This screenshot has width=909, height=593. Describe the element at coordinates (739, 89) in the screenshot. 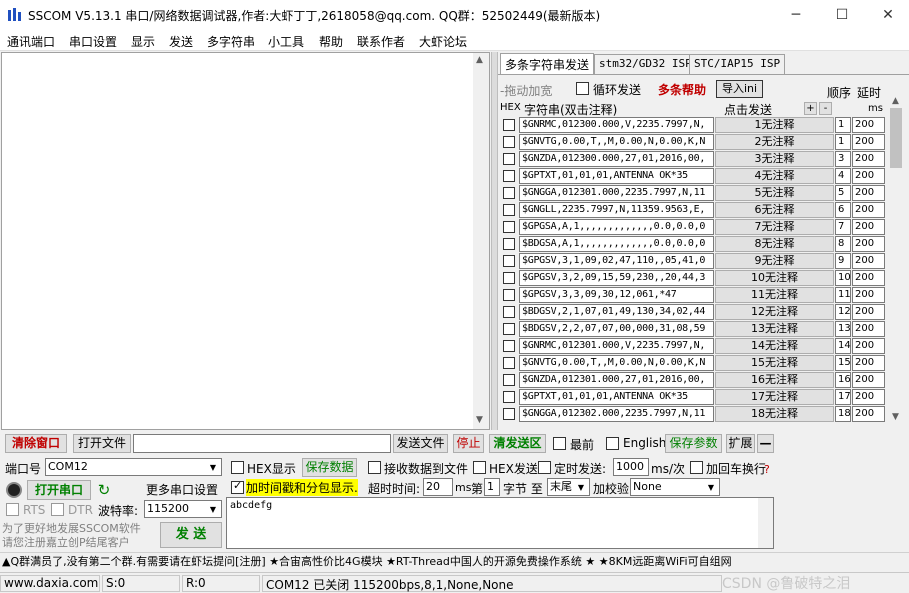

I see `import-ini-button: 导入ini` at that location.